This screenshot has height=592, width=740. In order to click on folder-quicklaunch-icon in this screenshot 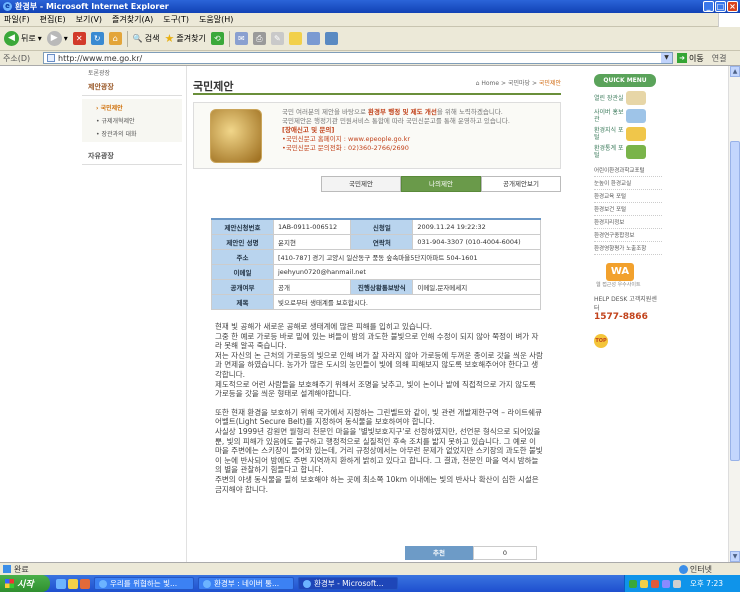, I will do `click(73, 583)`.